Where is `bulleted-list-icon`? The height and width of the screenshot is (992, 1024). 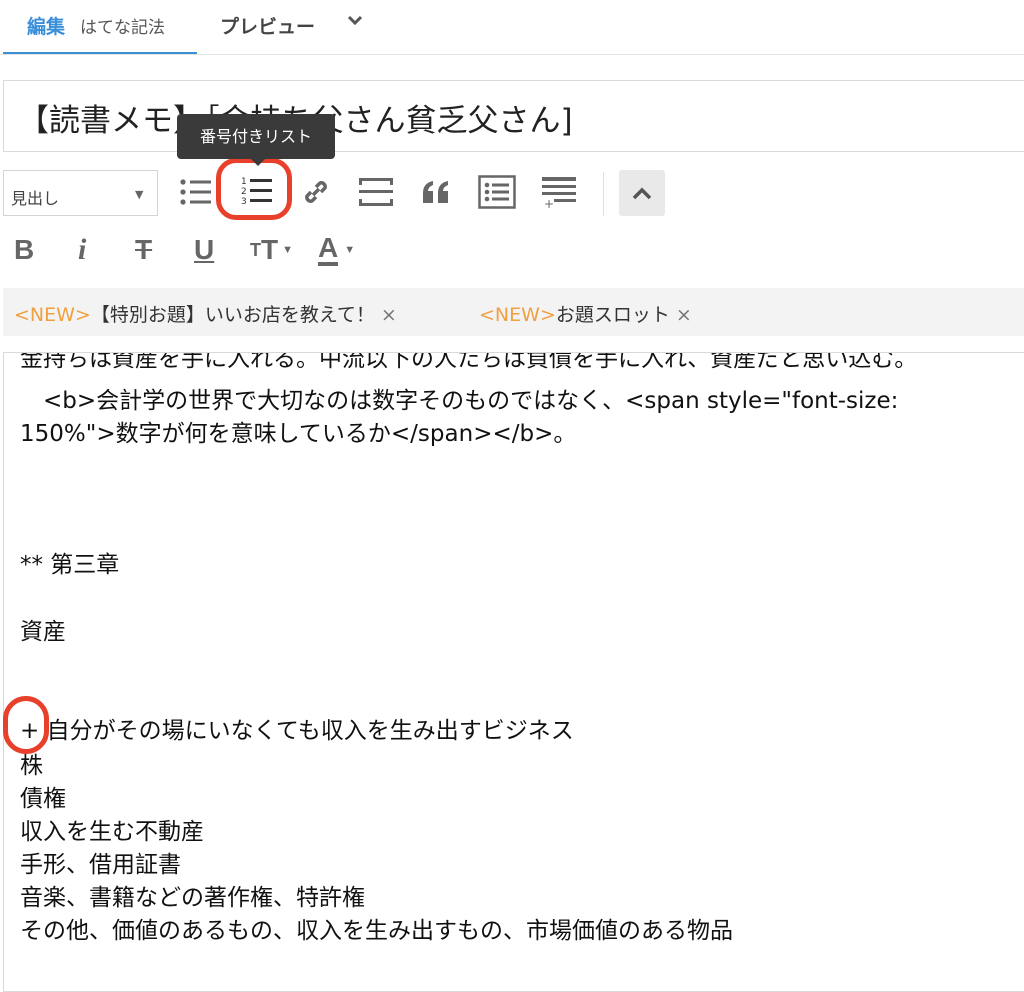 bulleted-list-icon is located at coordinates (195, 192).